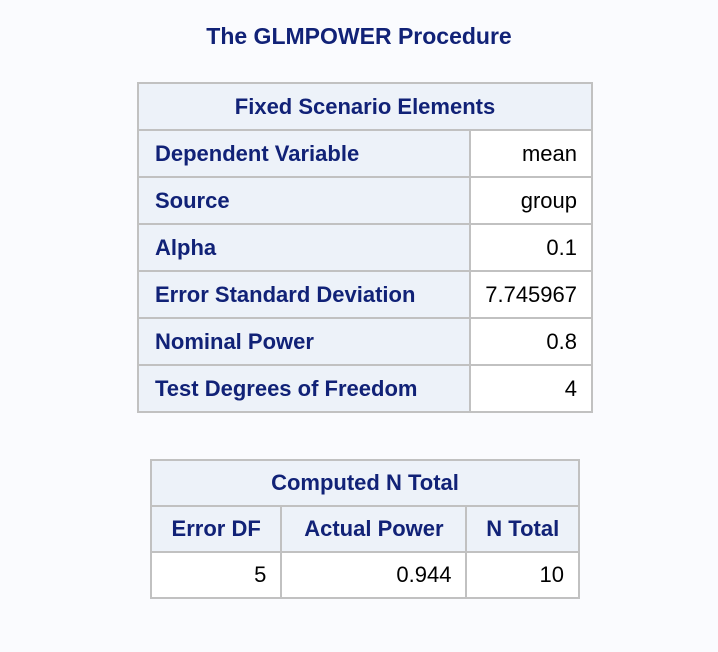 Image resolution: width=718 pixels, height=652 pixels. I want to click on table-row: Error Standard Deviation 7.745967, so click(365, 294).